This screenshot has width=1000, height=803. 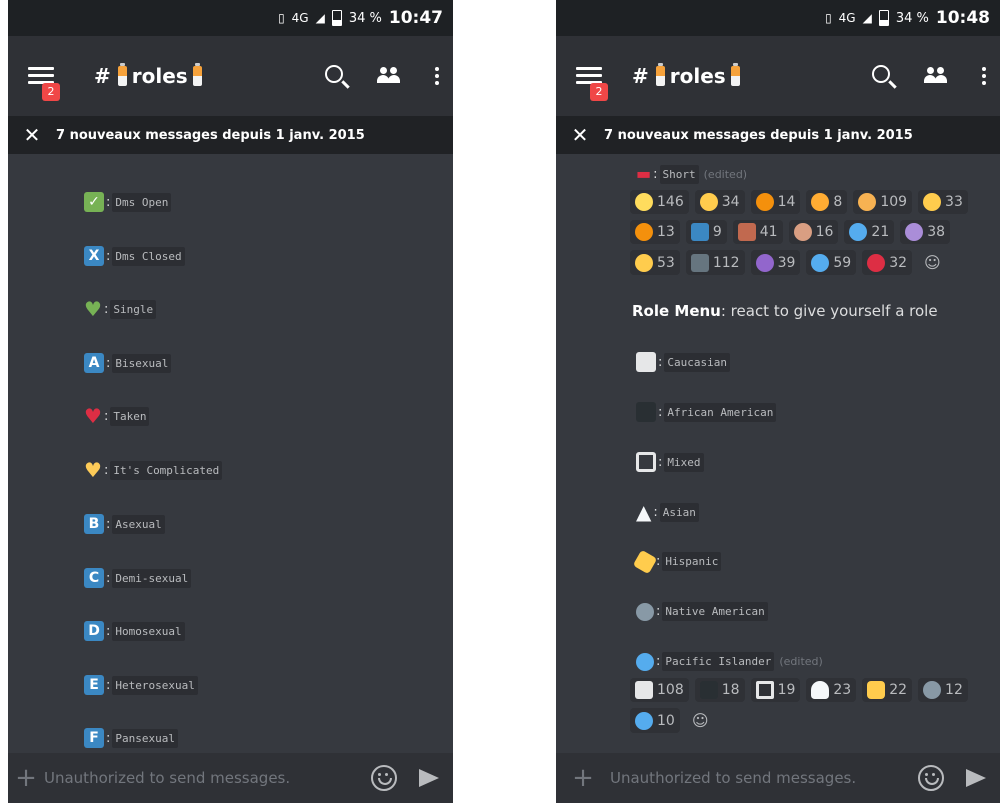 What do you see at coordinates (659, 690) in the screenshot?
I see `reaction: 108` at bounding box center [659, 690].